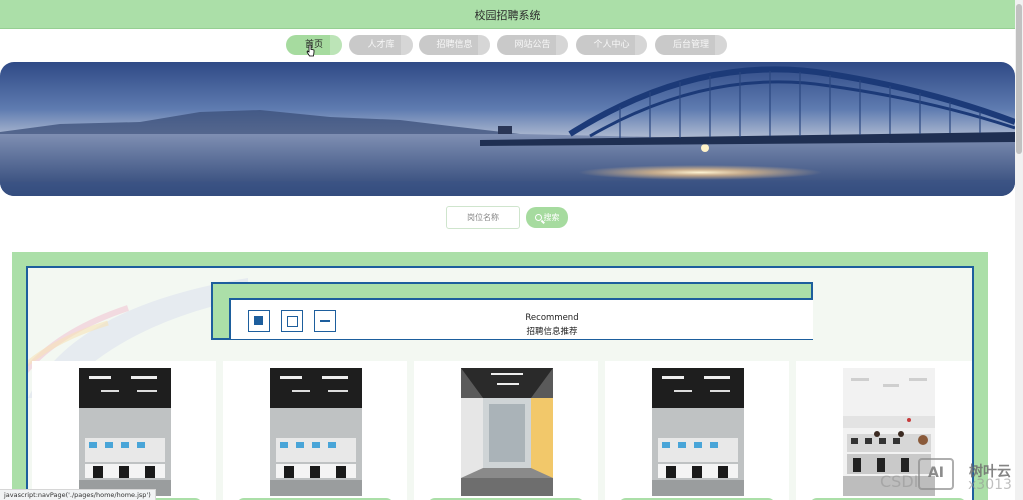 The width and height of the screenshot is (1023, 500). I want to click on nav-item-talent-pool: 人才库, so click(381, 45).